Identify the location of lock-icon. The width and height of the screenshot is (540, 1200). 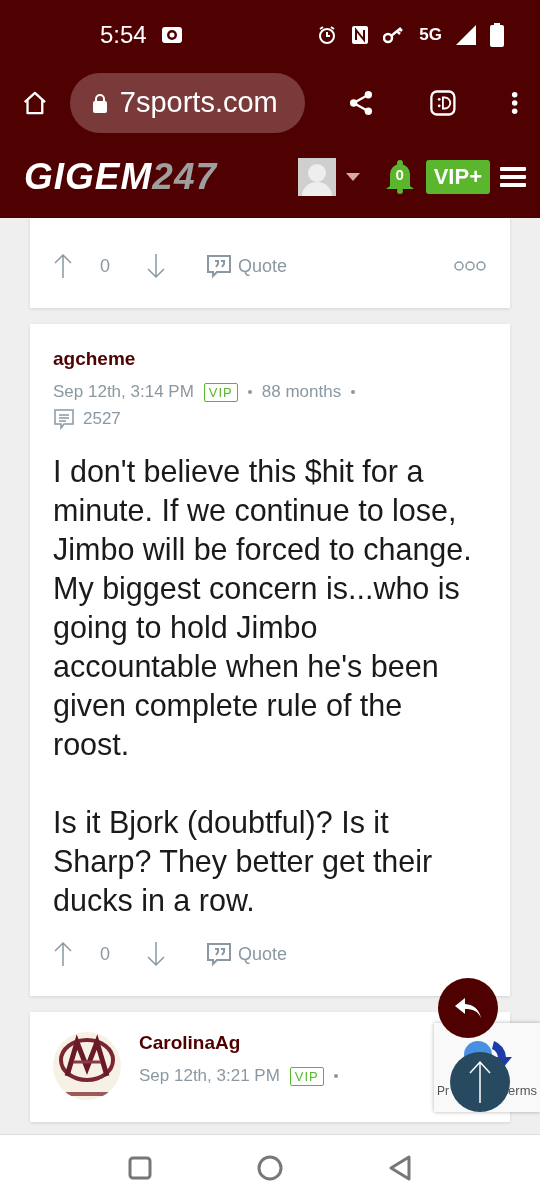
(99, 102).